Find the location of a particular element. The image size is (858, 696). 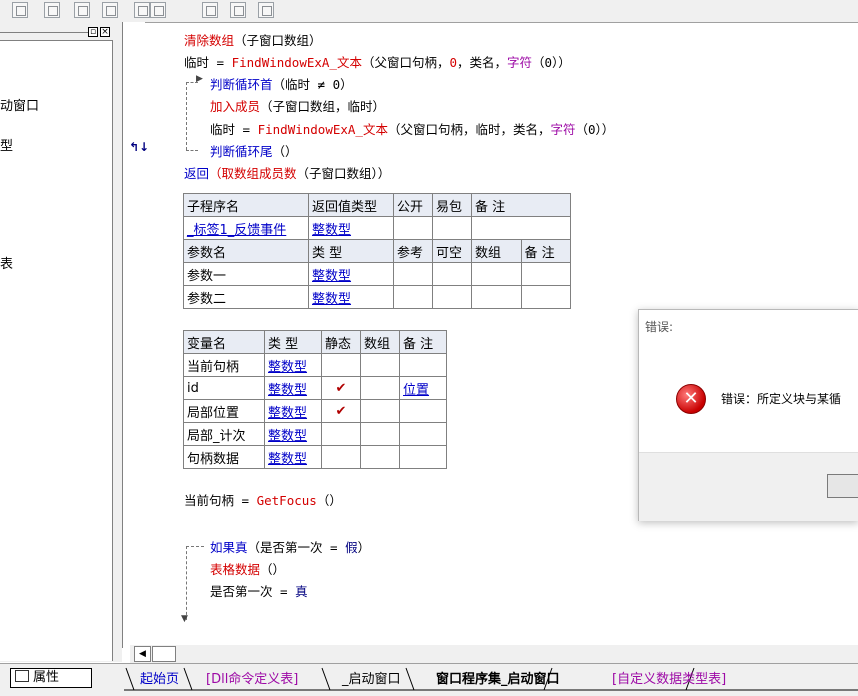

close-panel-button: × is located at coordinates (105, 32).